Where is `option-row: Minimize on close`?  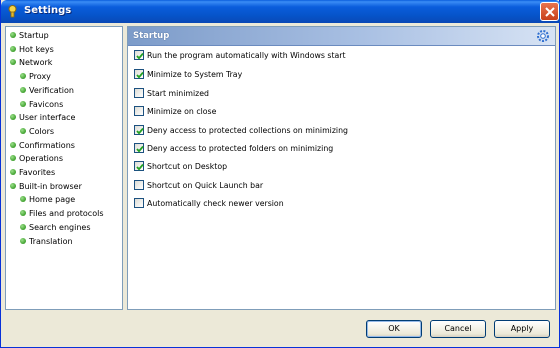
option-row: Minimize on close is located at coordinates (175, 112).